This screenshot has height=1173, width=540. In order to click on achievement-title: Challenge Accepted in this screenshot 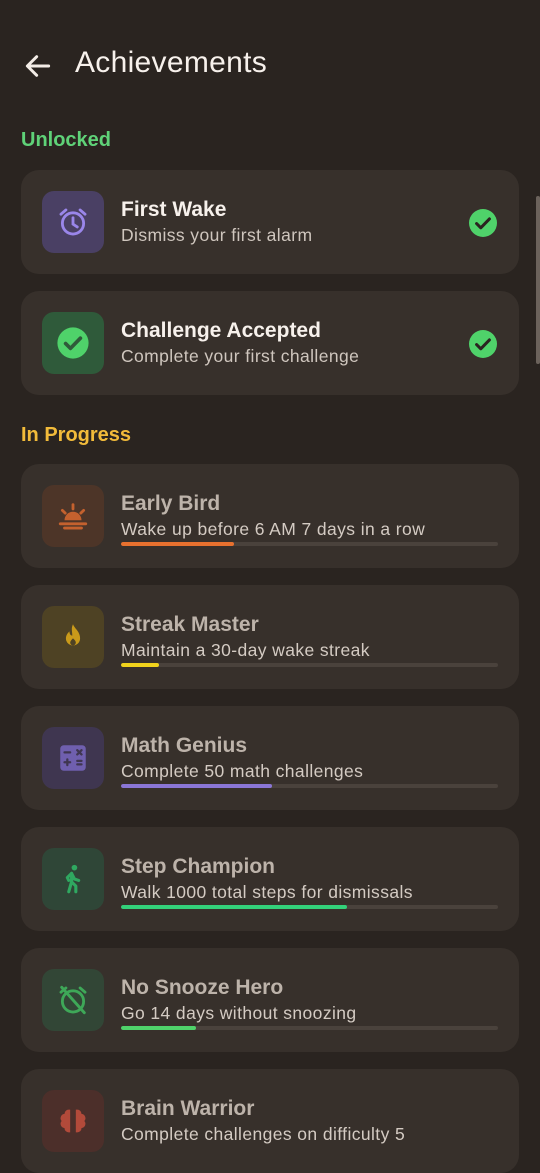, I will do `click(221, 330)`.